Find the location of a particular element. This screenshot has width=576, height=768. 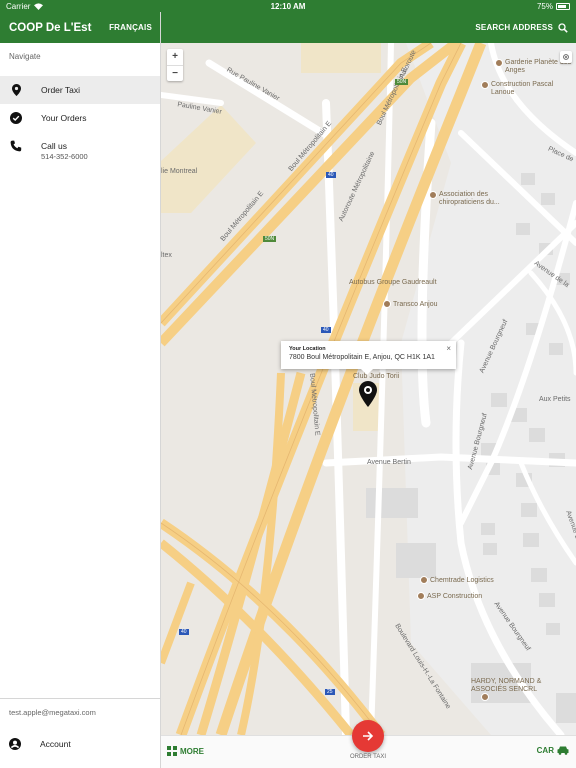

order-taxi-button is located at coordinates (368, 736).